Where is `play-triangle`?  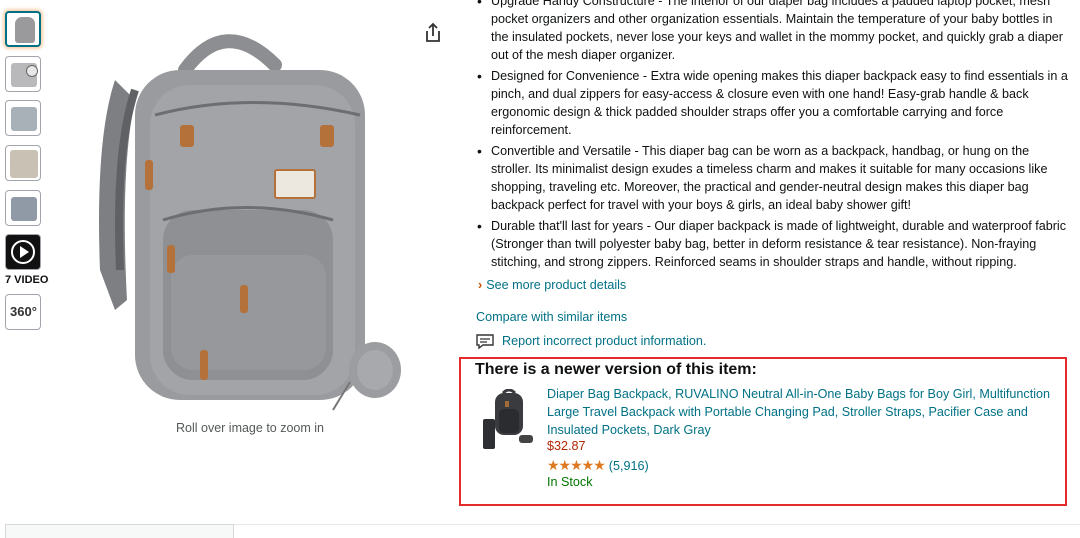 play-triangle is located at coordinates (24, 252).